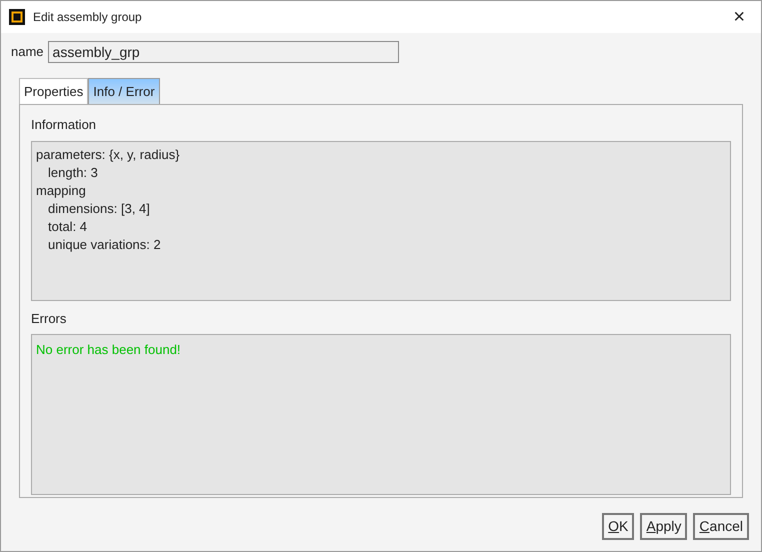  I want to click on information-heading: Information, so click(64, 125).